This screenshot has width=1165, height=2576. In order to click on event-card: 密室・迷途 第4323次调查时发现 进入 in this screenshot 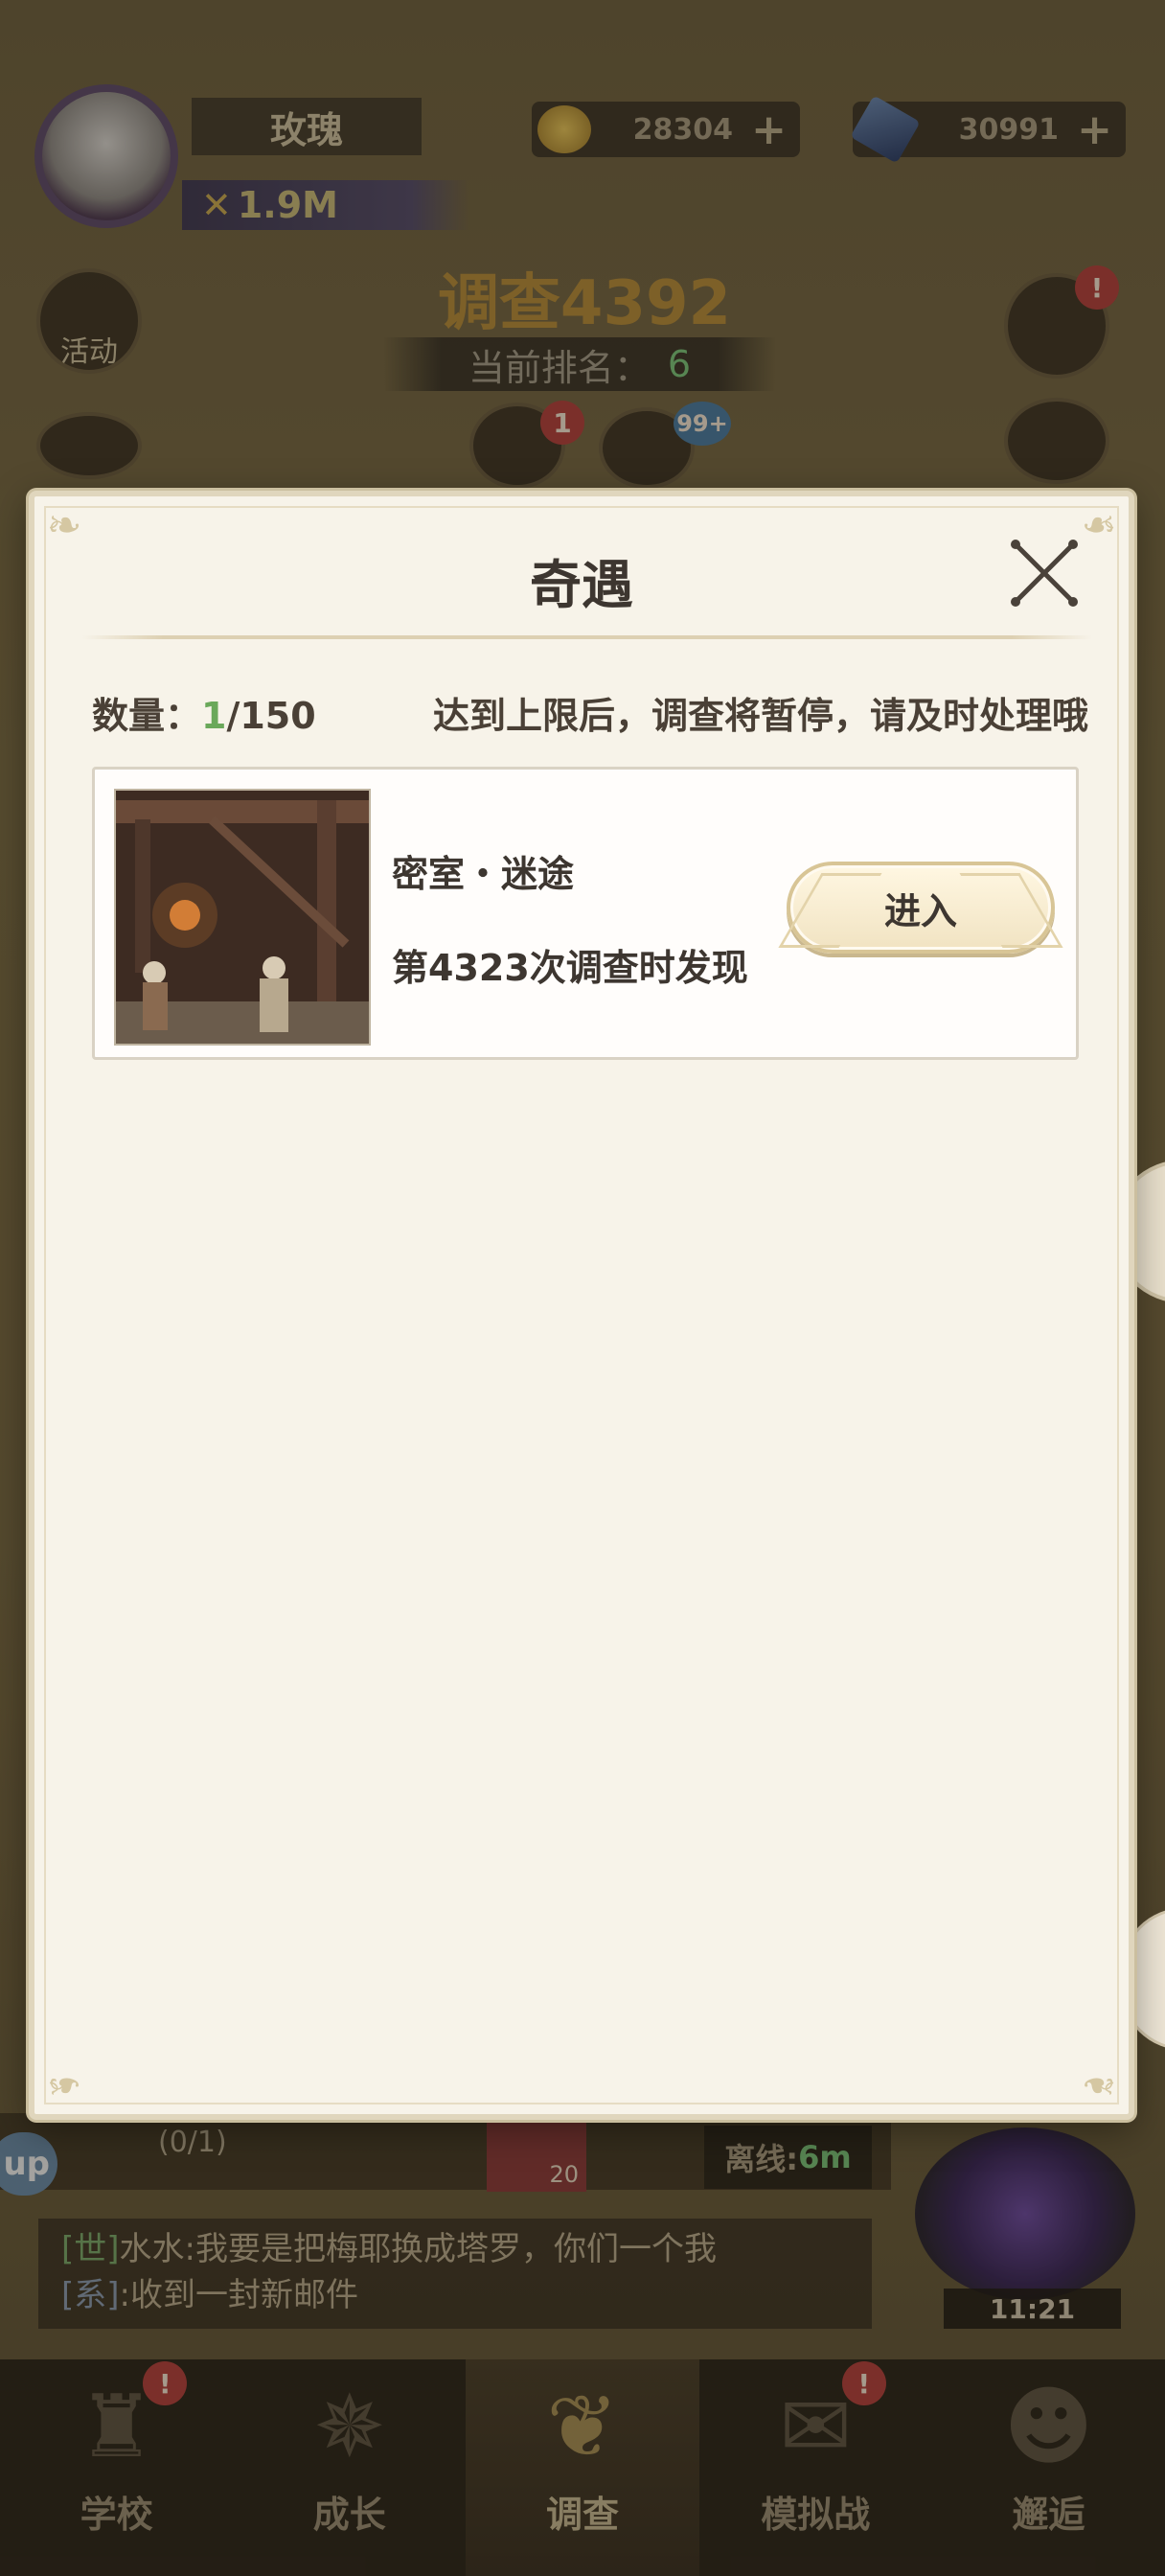, I will do `click(586, 913)`.